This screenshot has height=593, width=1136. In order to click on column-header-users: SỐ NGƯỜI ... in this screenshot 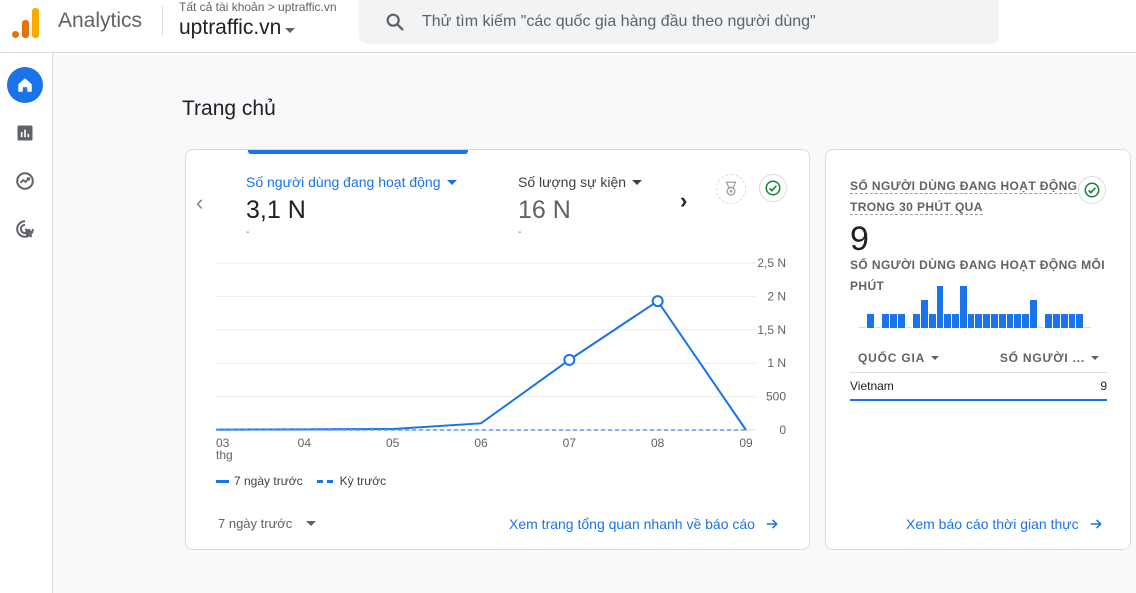, I will do `click(1049, 358)`.